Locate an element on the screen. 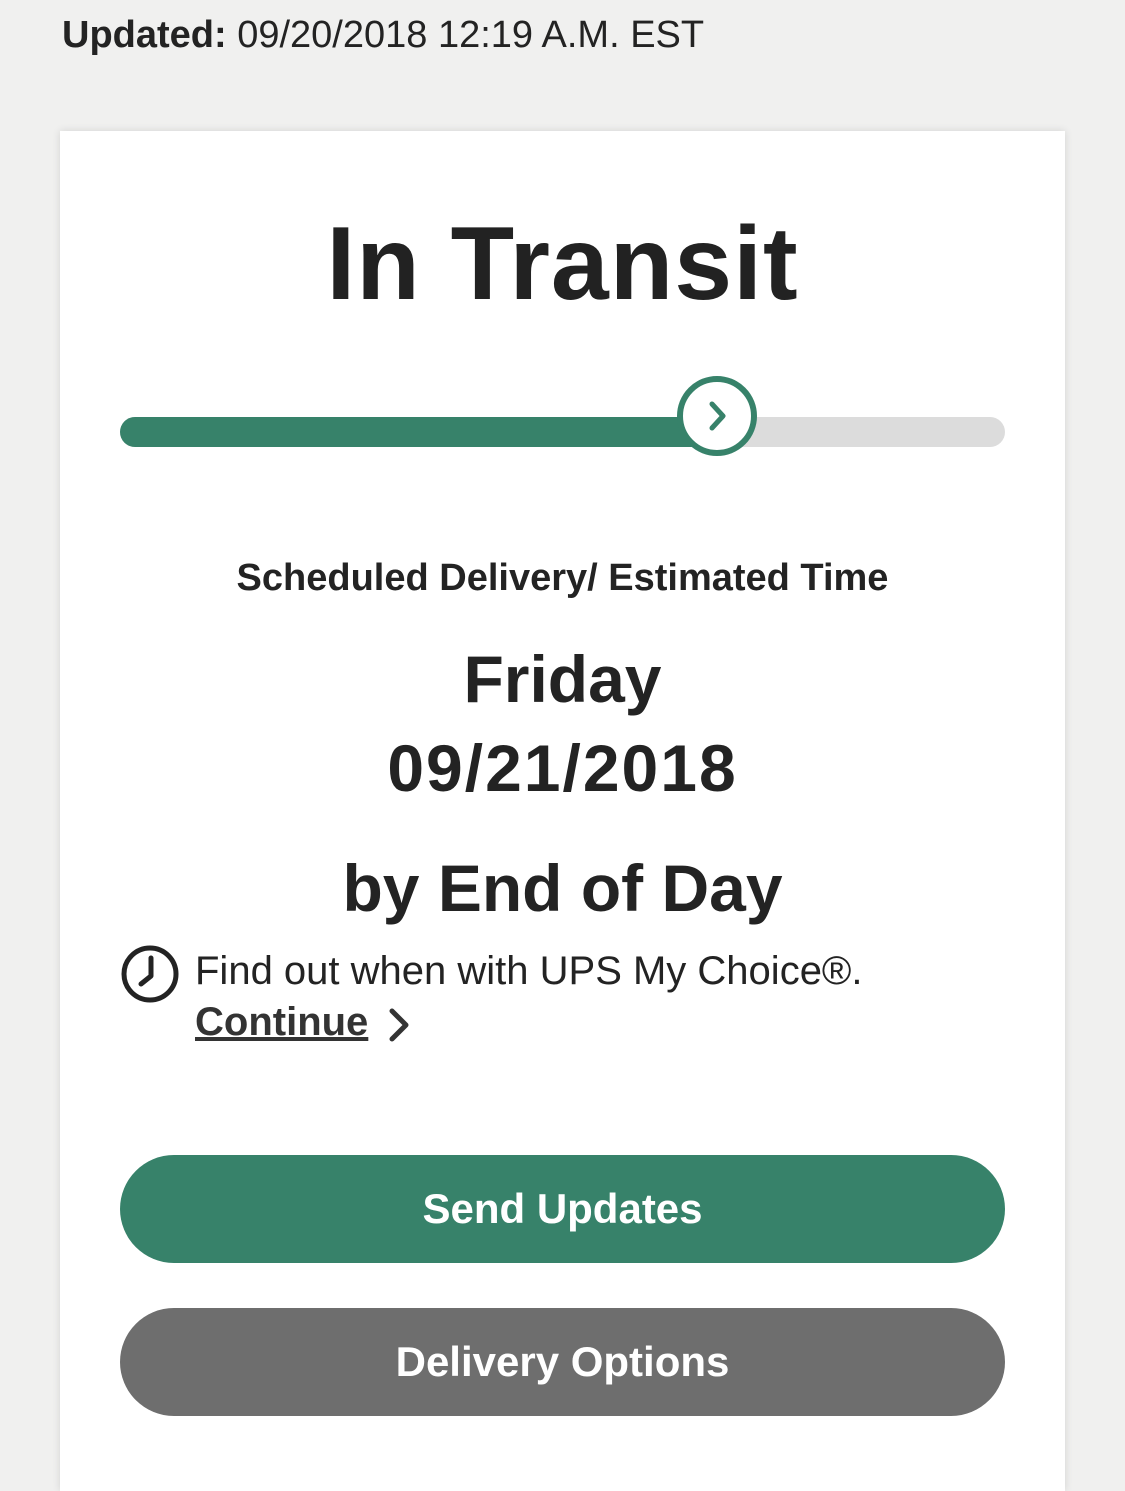  delivery-day: Friday is located at coordinates (562, 679).